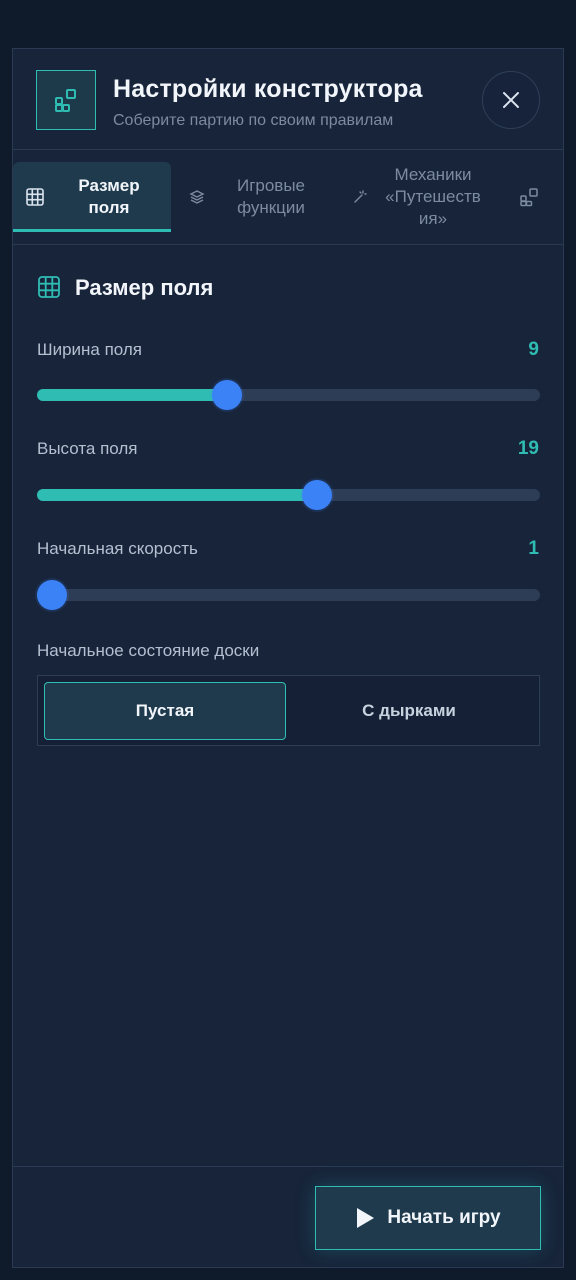 This screenshot has width=576, height=1280. What do you see at coordinates (316, 495) in the screenshot?
I see `height-slider-thumb` at bounding box center [316, 495].